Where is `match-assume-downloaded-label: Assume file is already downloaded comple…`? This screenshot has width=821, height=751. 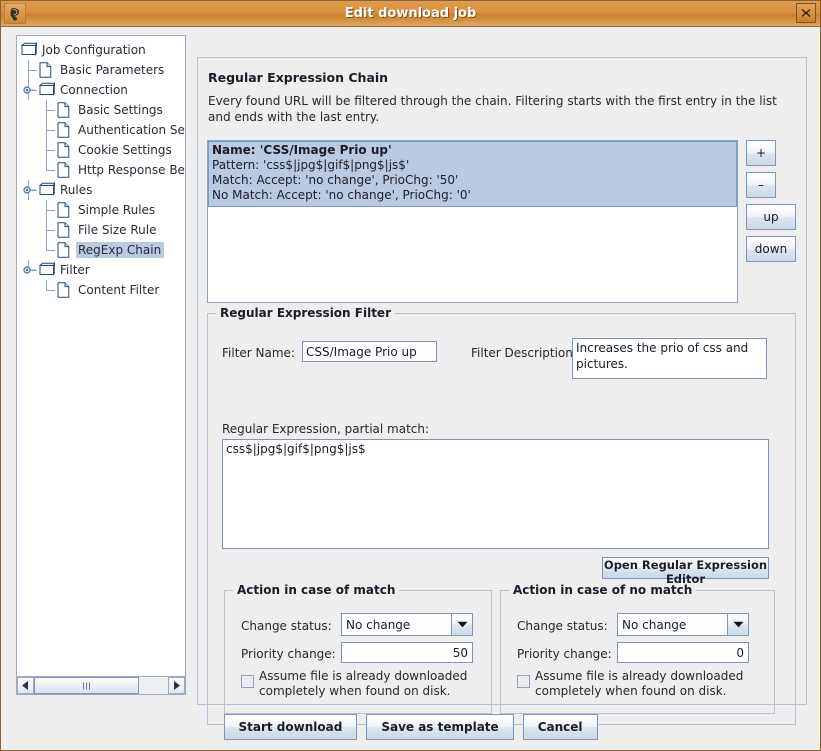 match-assume-downloaded-label: Assume file is already downloaded comple… is located at coordinates (363, 683).